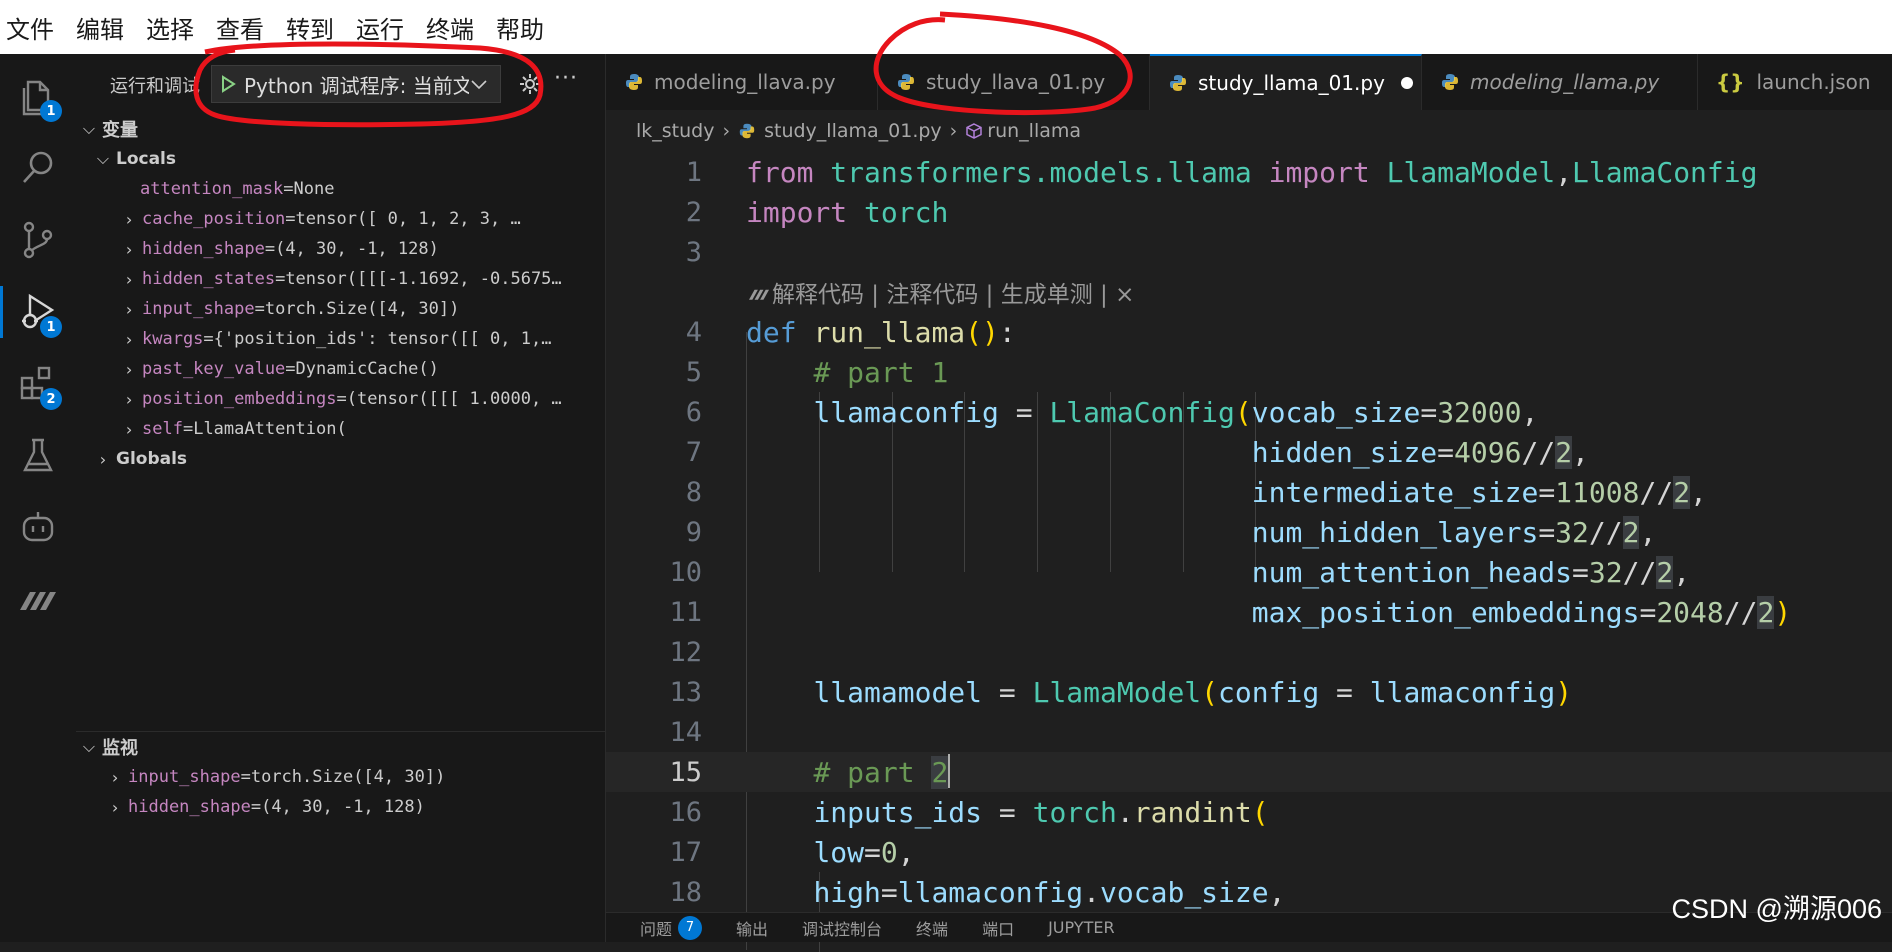 The image size is (1892, 952). Describe the element at coordinates (479, 84) in the screenshot. I see `chevron-down-icon` at that location.